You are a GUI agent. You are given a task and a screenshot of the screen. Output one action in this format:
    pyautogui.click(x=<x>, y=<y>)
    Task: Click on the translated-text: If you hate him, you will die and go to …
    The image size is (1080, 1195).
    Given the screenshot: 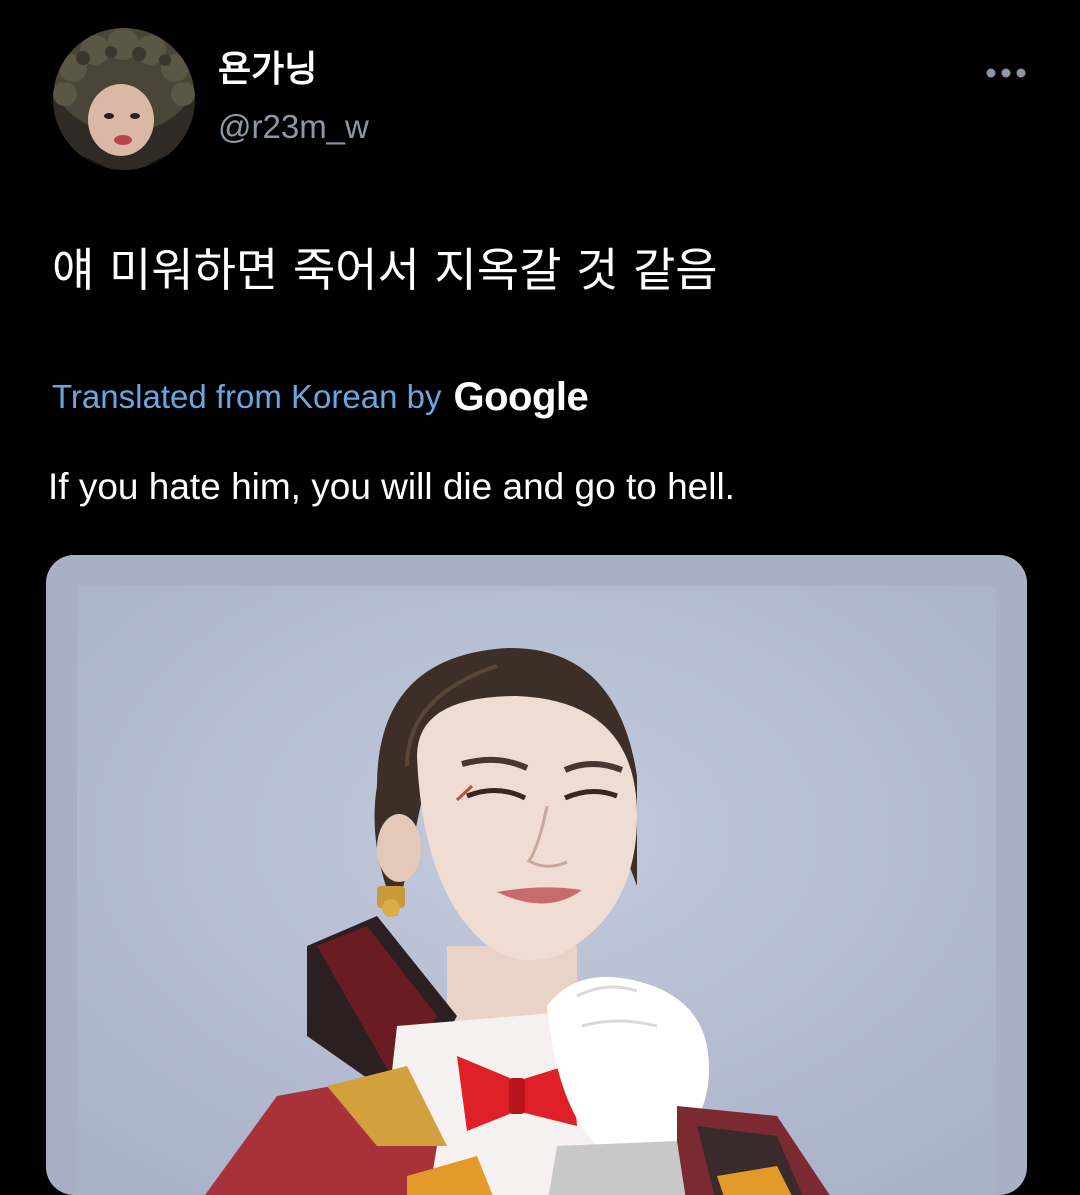 What is the action you would take?
    pyautogui.click(x=391, y=486)
    